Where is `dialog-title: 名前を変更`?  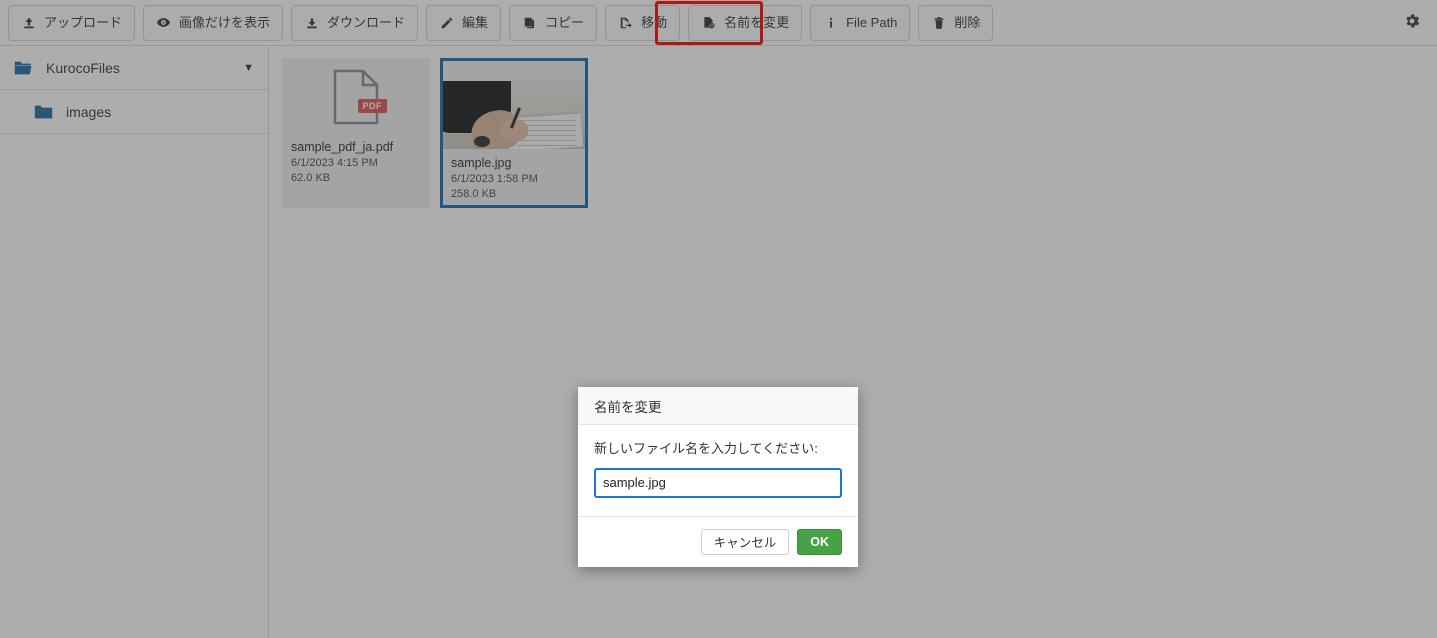
dialog-title: 名前を変更 is located at coordinates (718, 406).